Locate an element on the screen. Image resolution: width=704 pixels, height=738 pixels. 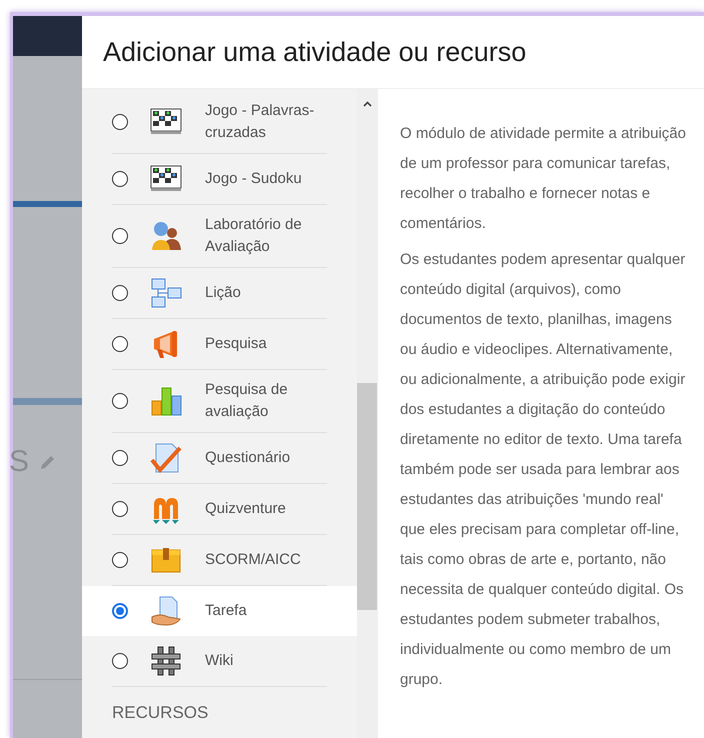
dialog-title: Adicionar uma atividade ou recurso is located at coordinates (314, 52).